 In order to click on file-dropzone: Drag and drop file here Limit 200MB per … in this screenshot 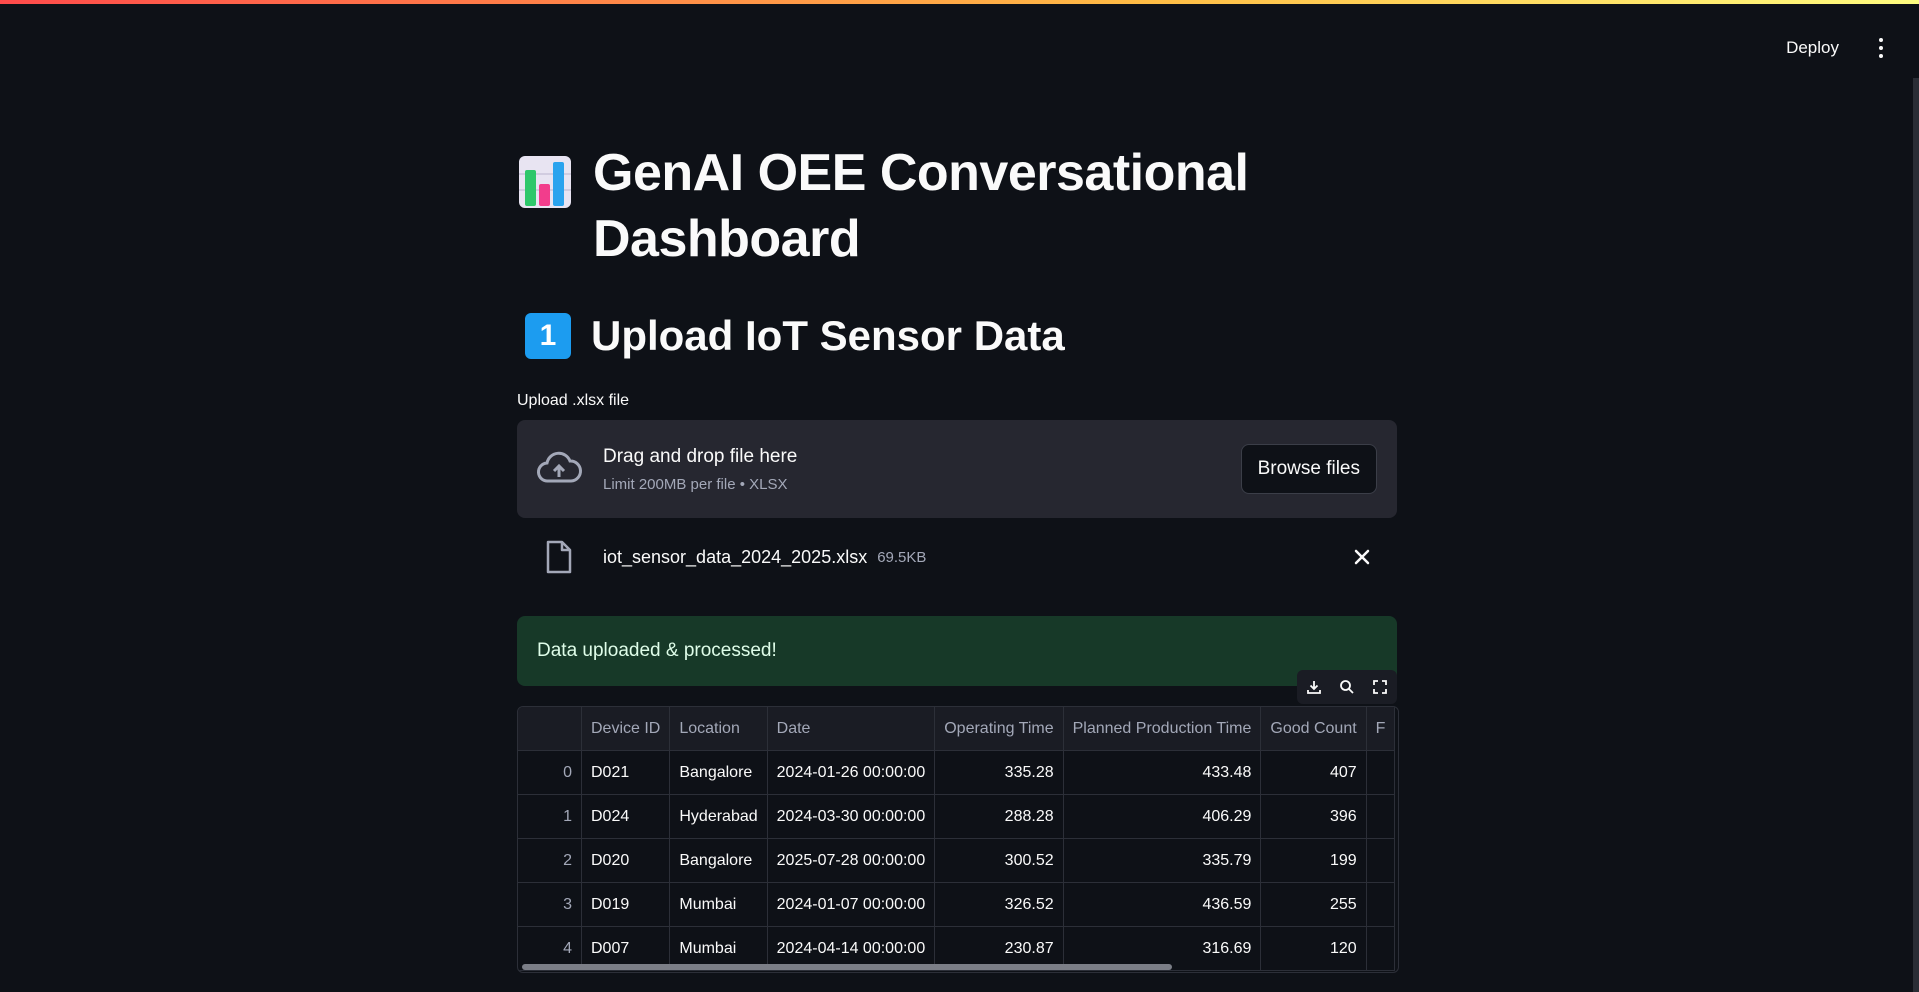, I will do `click(957, 469)`.